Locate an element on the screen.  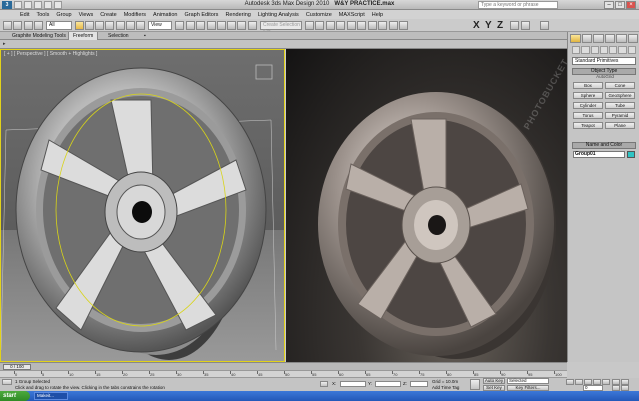
graphite-toggle-icon is located at coordinates (340, 25).